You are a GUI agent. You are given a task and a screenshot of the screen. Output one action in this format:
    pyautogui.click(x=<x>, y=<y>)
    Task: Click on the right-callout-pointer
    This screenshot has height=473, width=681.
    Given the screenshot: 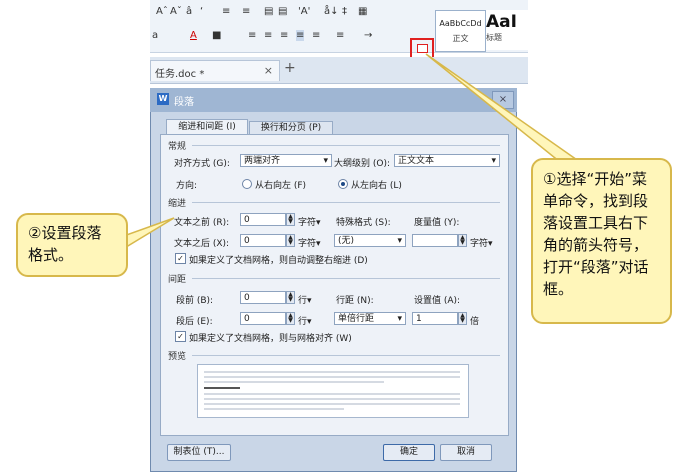 What is the action you would take?
    pyautogui.click(x=504, y=108)
    